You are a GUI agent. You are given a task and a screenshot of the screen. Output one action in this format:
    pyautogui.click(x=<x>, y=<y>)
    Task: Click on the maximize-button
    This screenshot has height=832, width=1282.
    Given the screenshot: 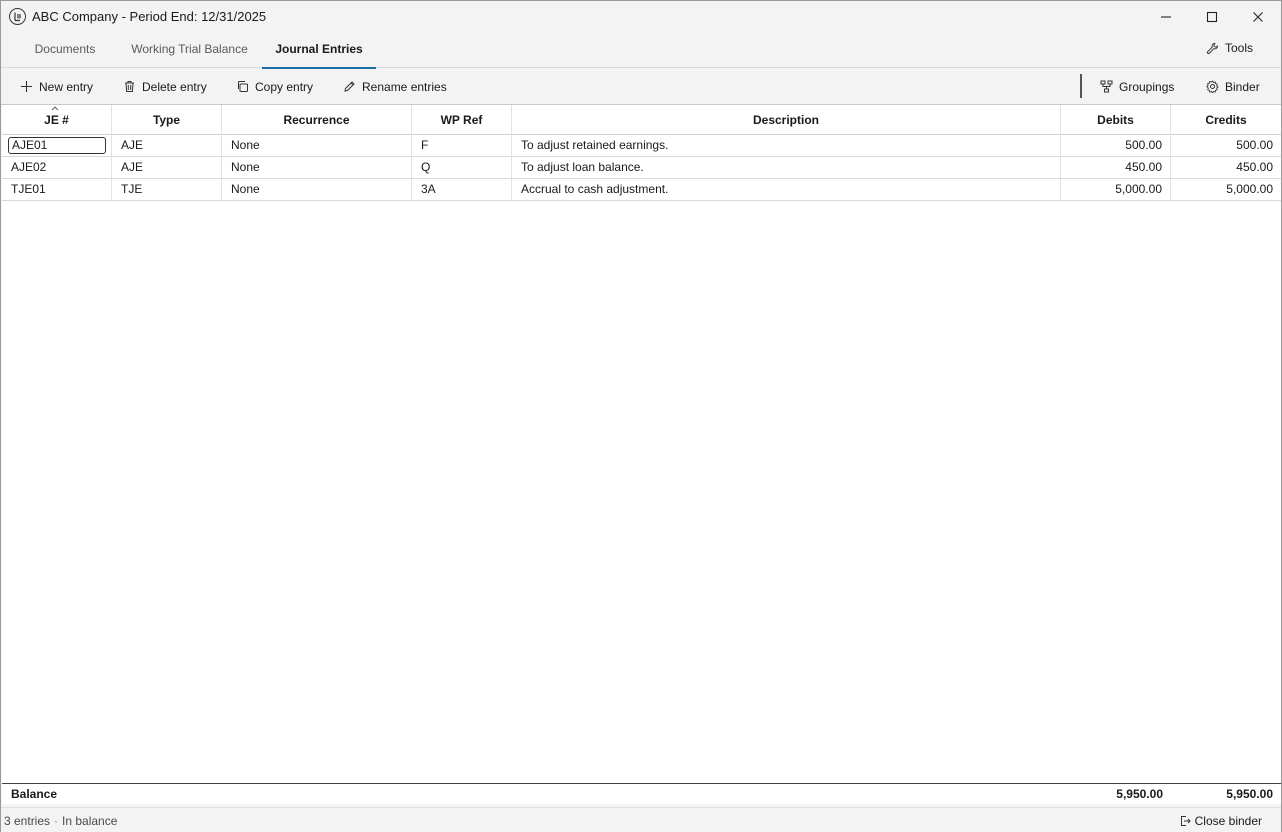 What is the action you would take?
    pyautogui.click(x=1212, y=17)
    